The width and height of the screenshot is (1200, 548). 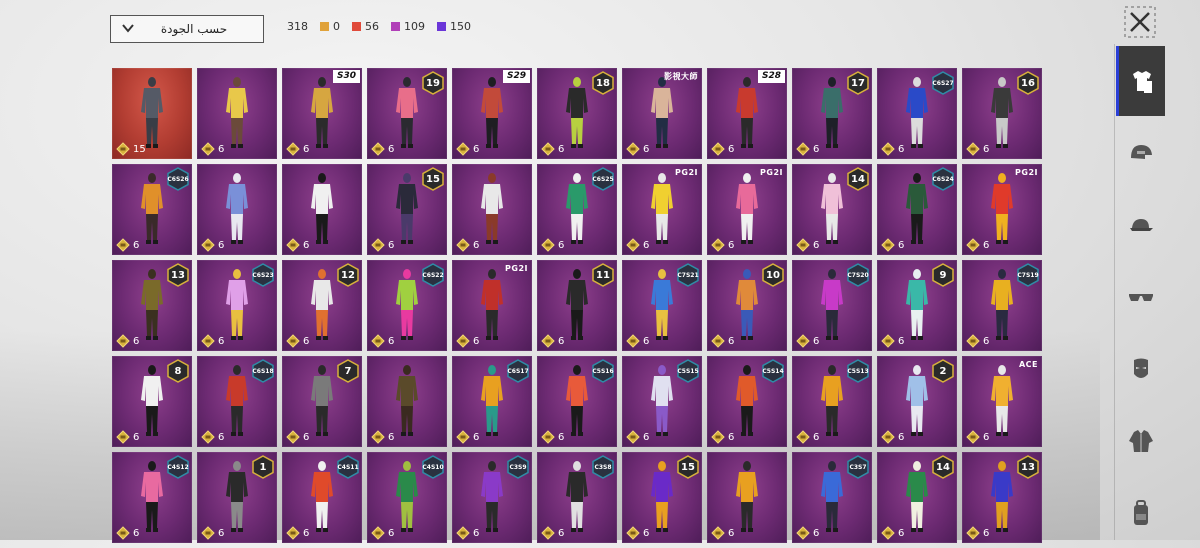 I want to click on outfit-card: C6S18 6, so click(x=237, y=401).